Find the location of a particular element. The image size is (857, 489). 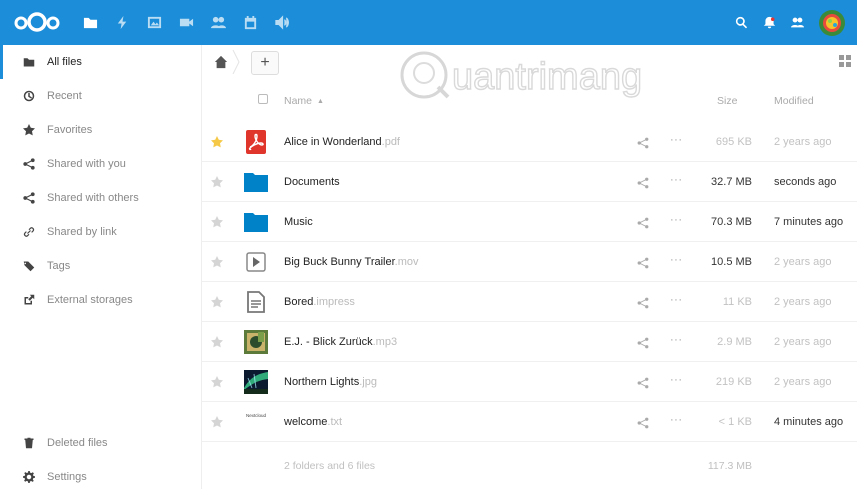

user-avatar is located at coordinates (832, 22).